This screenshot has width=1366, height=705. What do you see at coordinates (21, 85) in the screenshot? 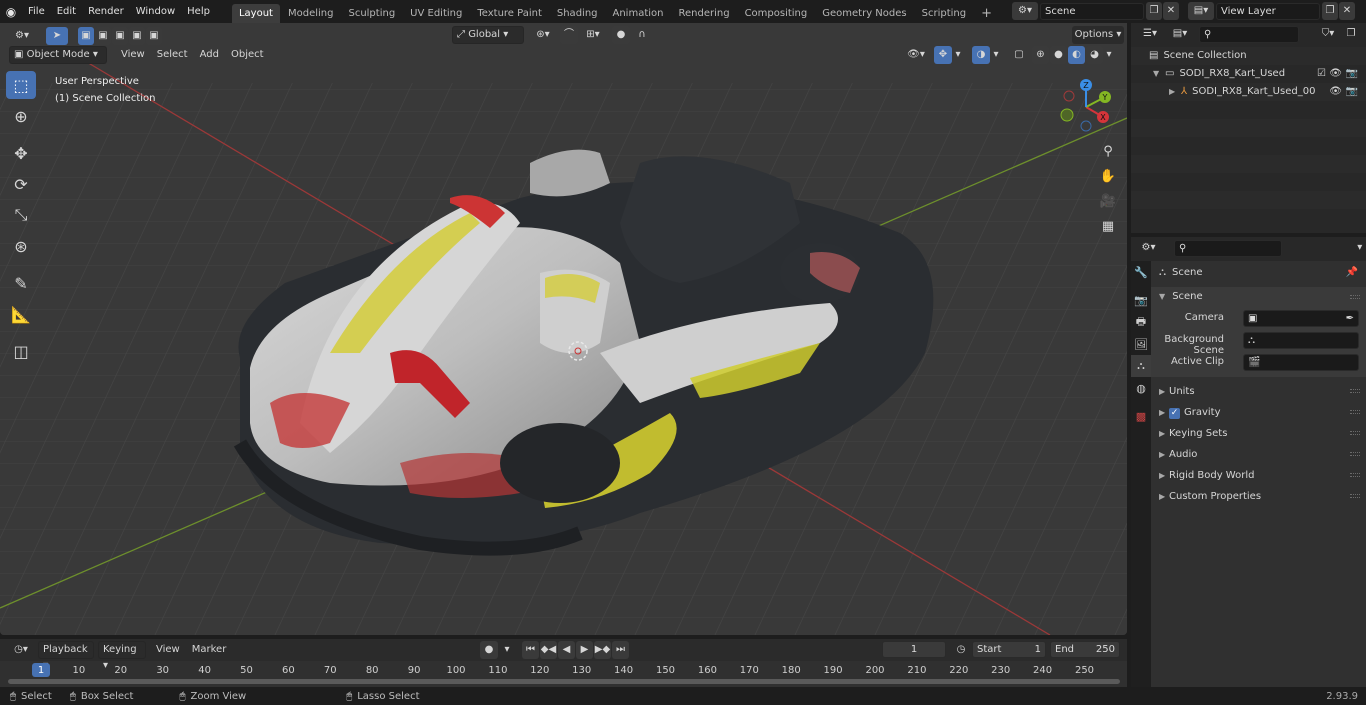
I see `select-box-tool-icon: ⬚` at bounding box center [21, 85].